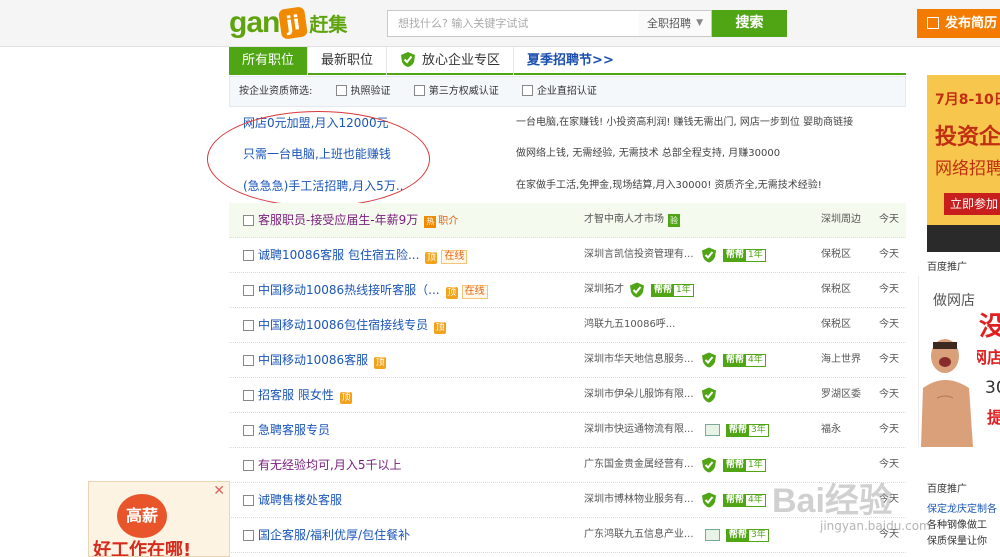 This screenshot has width=1000, height=557. Describe the element at coordinates (989, 324) in the screenshot. I see `ad-text: 没` at that location.